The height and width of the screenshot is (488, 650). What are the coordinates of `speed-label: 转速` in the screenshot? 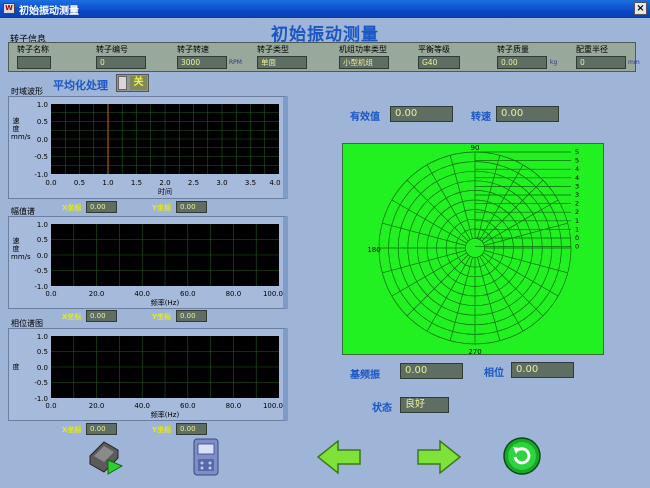 It's located at (481, 117).